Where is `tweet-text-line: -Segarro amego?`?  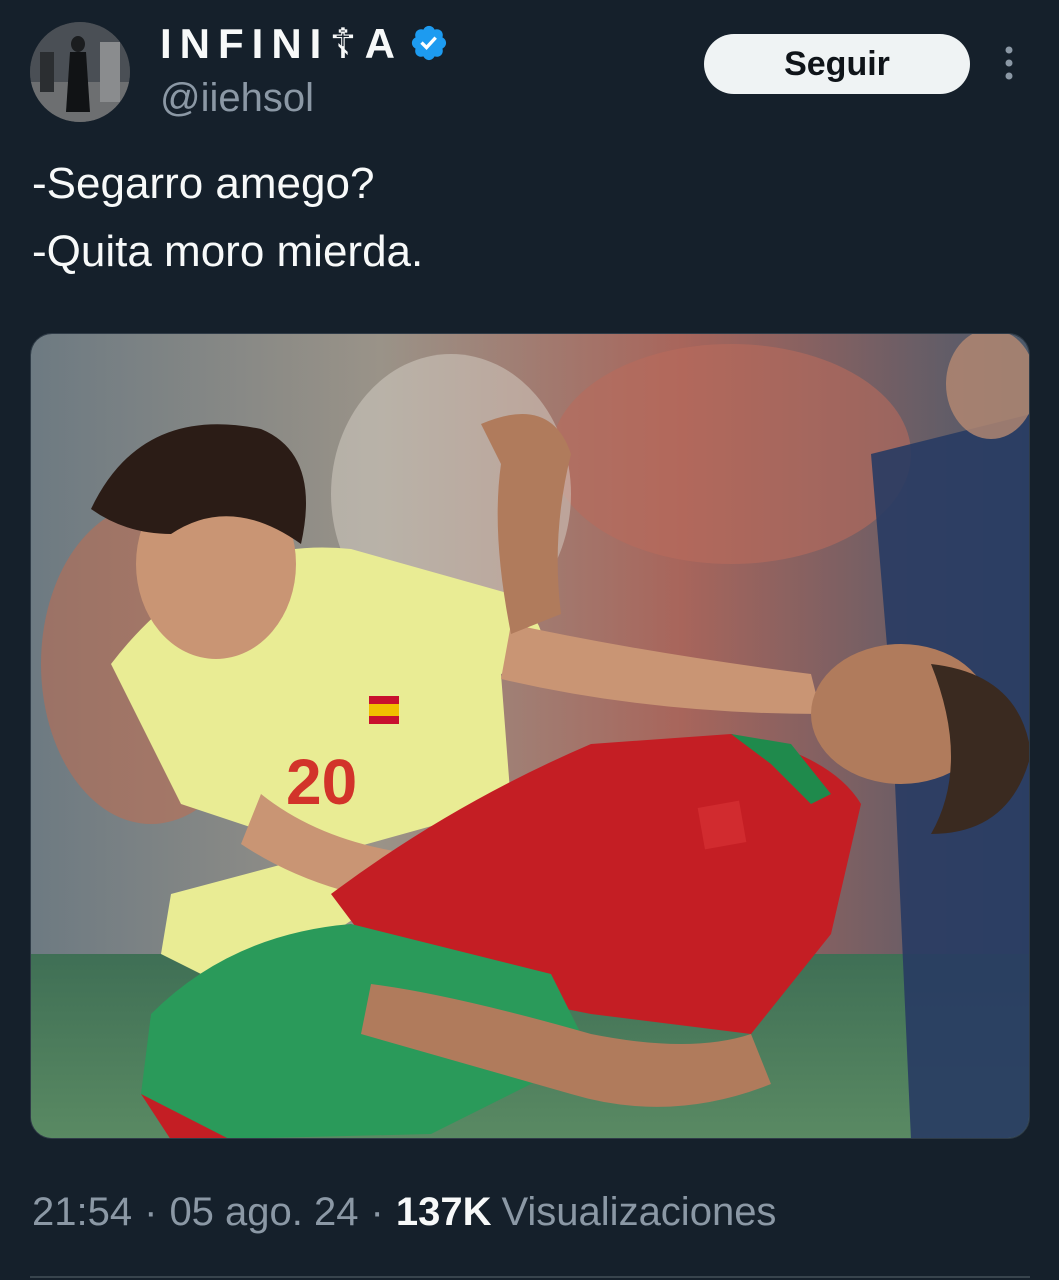 tweet-text-line: -Segarro amego? is located at coordinates (203, 183).